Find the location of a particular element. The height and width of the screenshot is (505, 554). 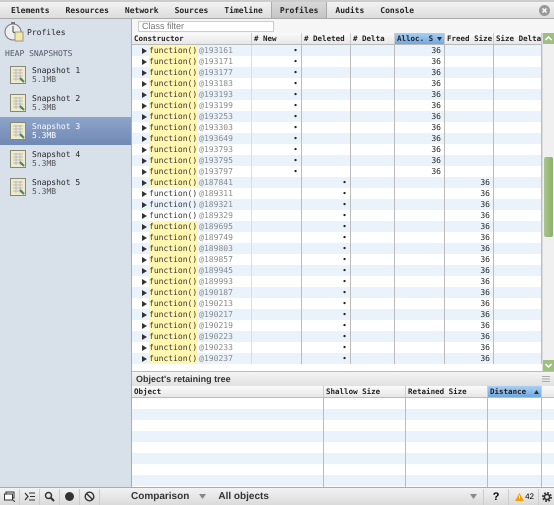

object-id: @189945 is located at coordinates (216, 270).